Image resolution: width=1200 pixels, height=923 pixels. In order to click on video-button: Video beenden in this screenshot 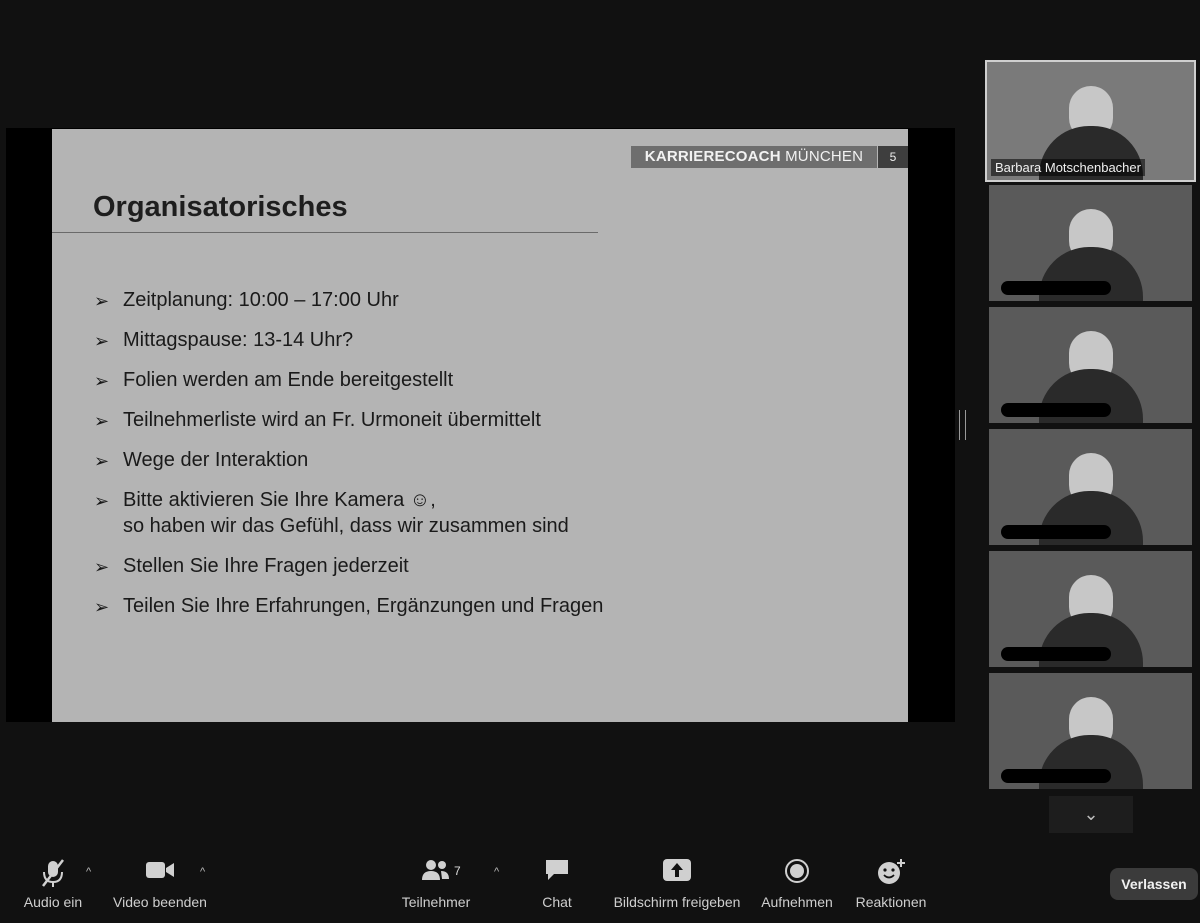, I will do `click(160, 884)`.